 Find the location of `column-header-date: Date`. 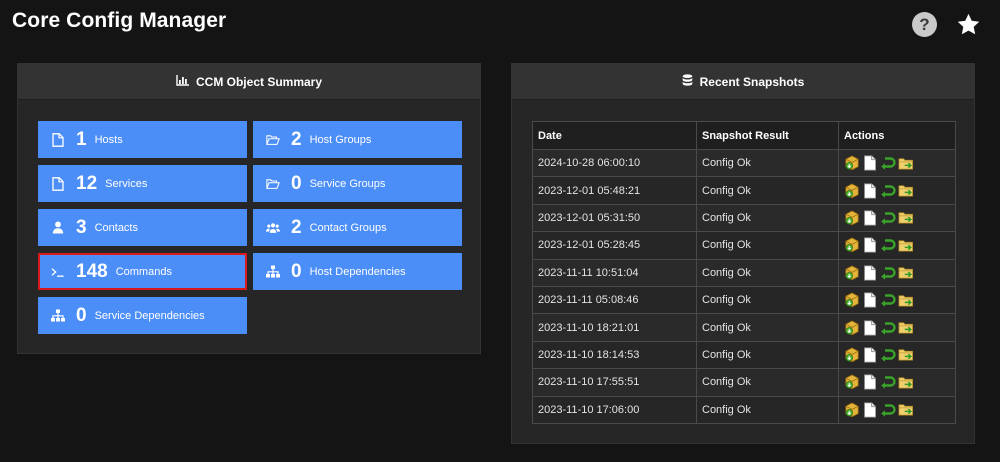

column-header-date: Date is located at coordinates (614, 135).